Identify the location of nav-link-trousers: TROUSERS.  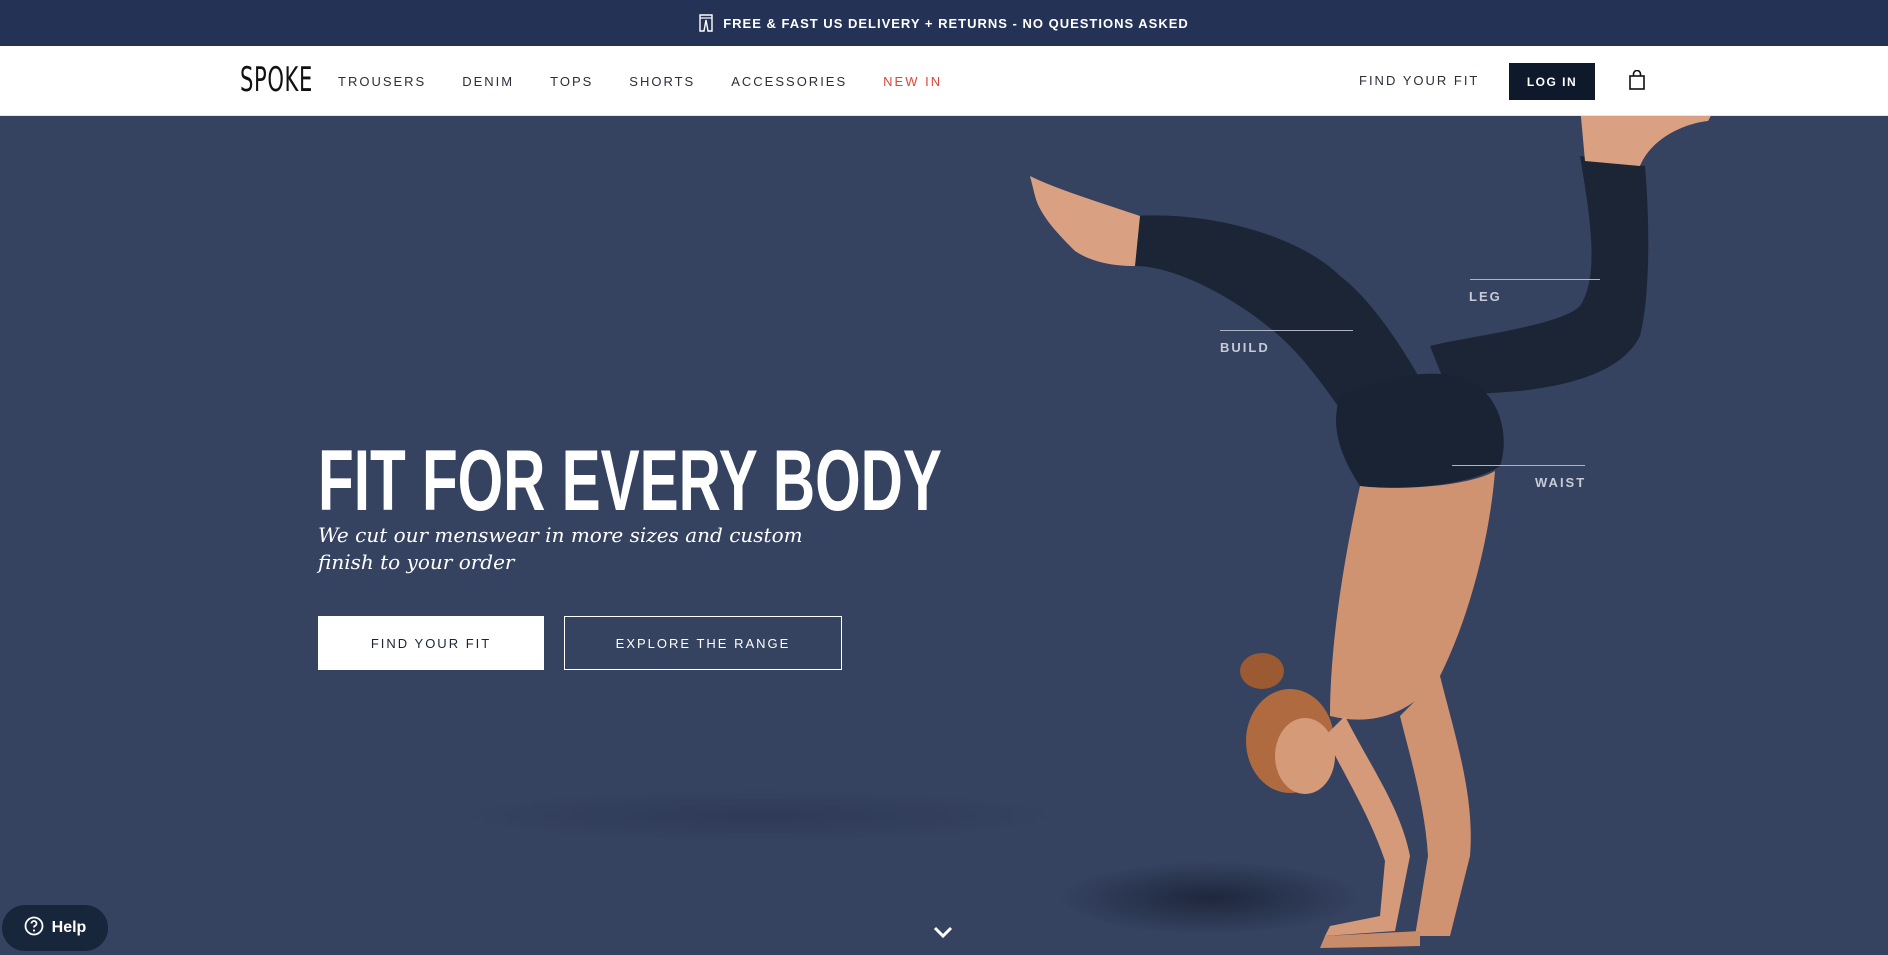
(382, 81).